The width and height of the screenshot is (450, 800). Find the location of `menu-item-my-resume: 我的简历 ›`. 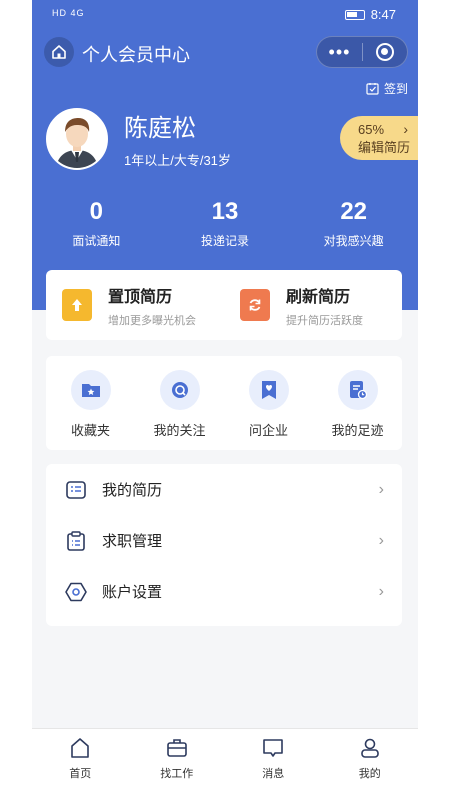

menu-item-my-resume: 我的简历 › is located at coordinates (224, 489).